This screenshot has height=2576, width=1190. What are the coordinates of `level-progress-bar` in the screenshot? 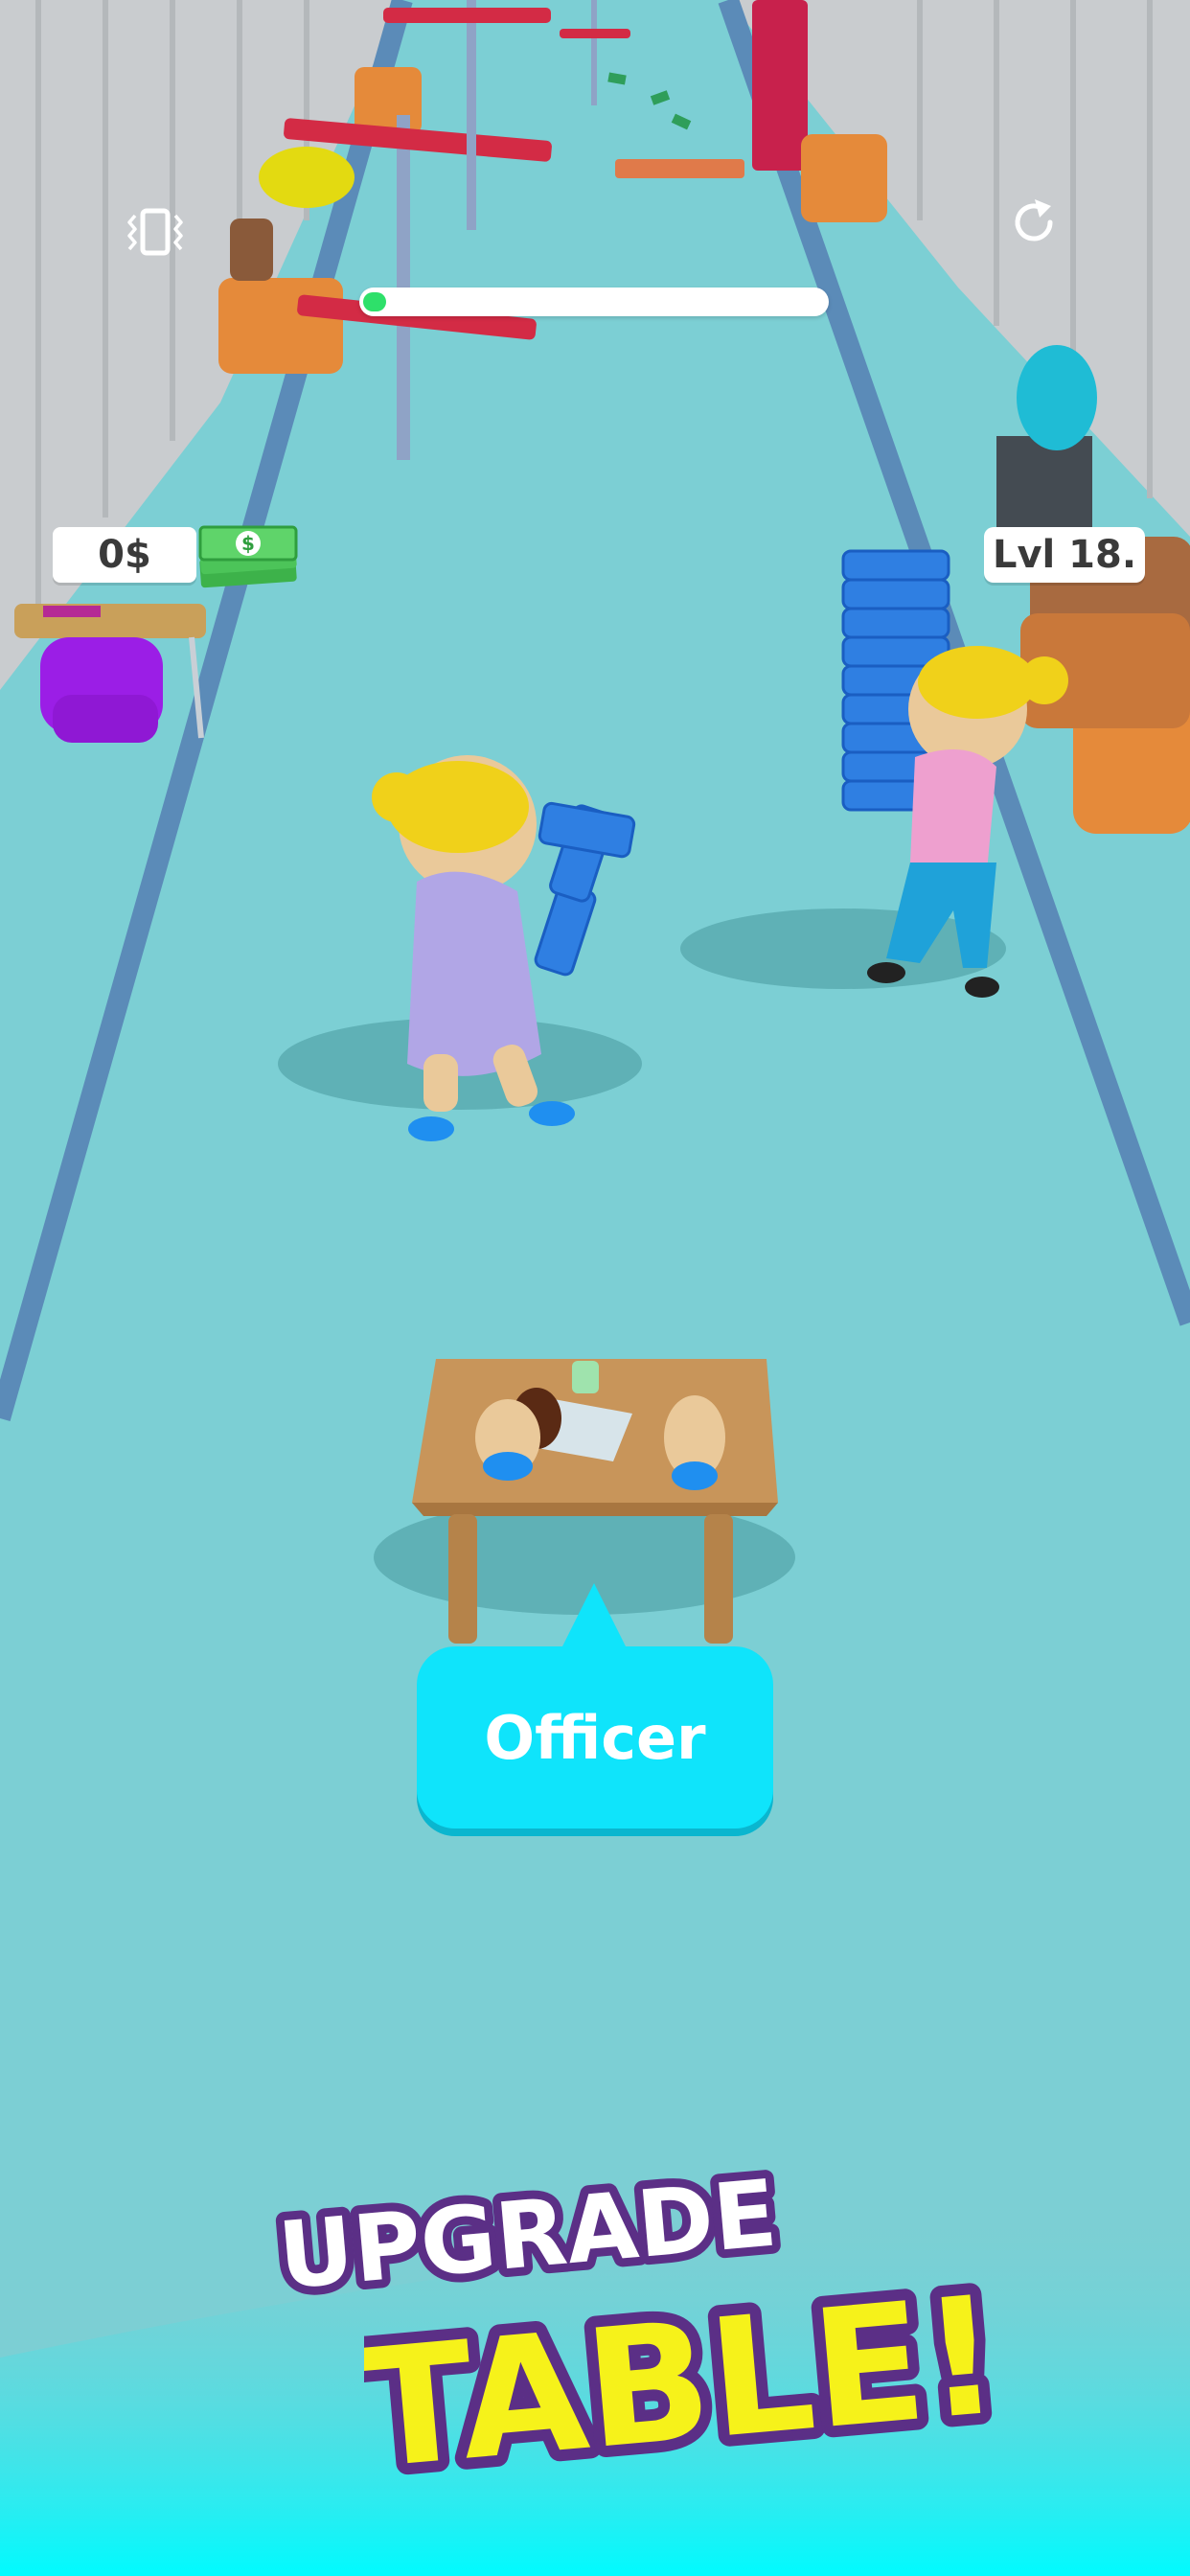 It's located at (594, 302).